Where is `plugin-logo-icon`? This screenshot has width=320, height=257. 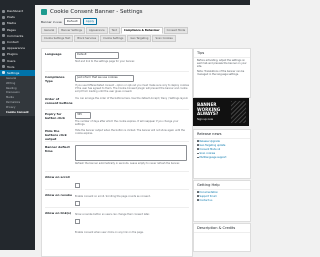 plugin-logo-icon is located at coordinates (44, 12).